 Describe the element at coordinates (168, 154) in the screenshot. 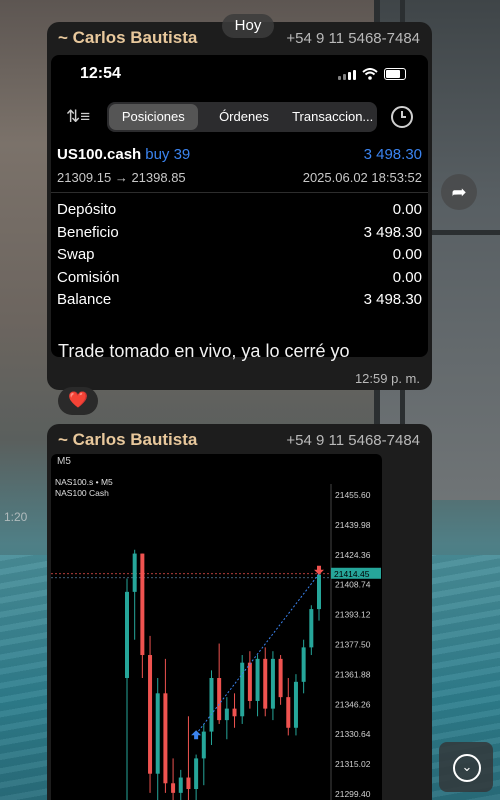

I see `position-side: buy 39` at that location.